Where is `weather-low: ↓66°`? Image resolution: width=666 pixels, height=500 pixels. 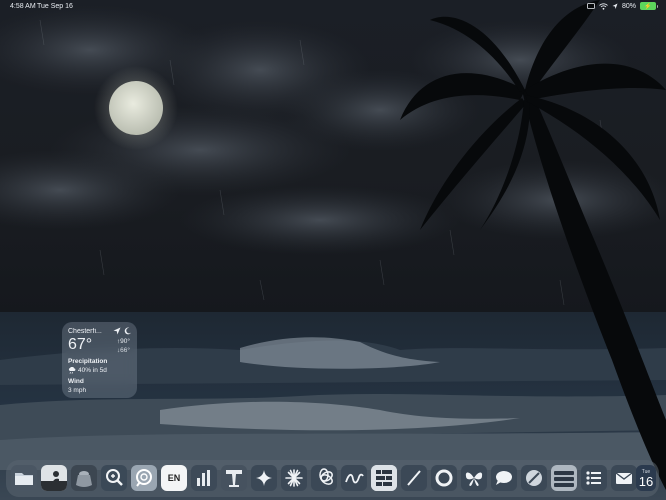 weather-low: ↓66° is located at coordinates (123, 350).